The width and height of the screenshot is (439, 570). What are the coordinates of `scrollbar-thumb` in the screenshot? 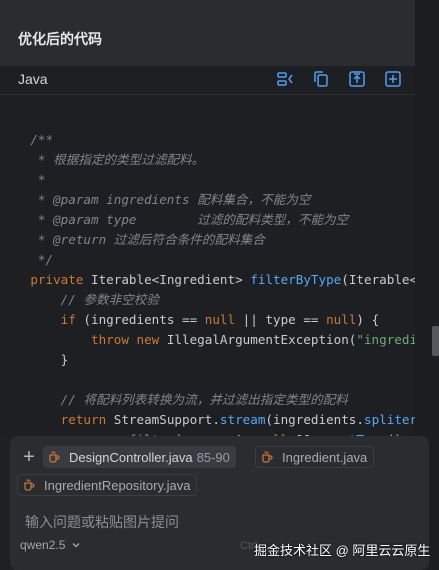 It's located at (435, 341).